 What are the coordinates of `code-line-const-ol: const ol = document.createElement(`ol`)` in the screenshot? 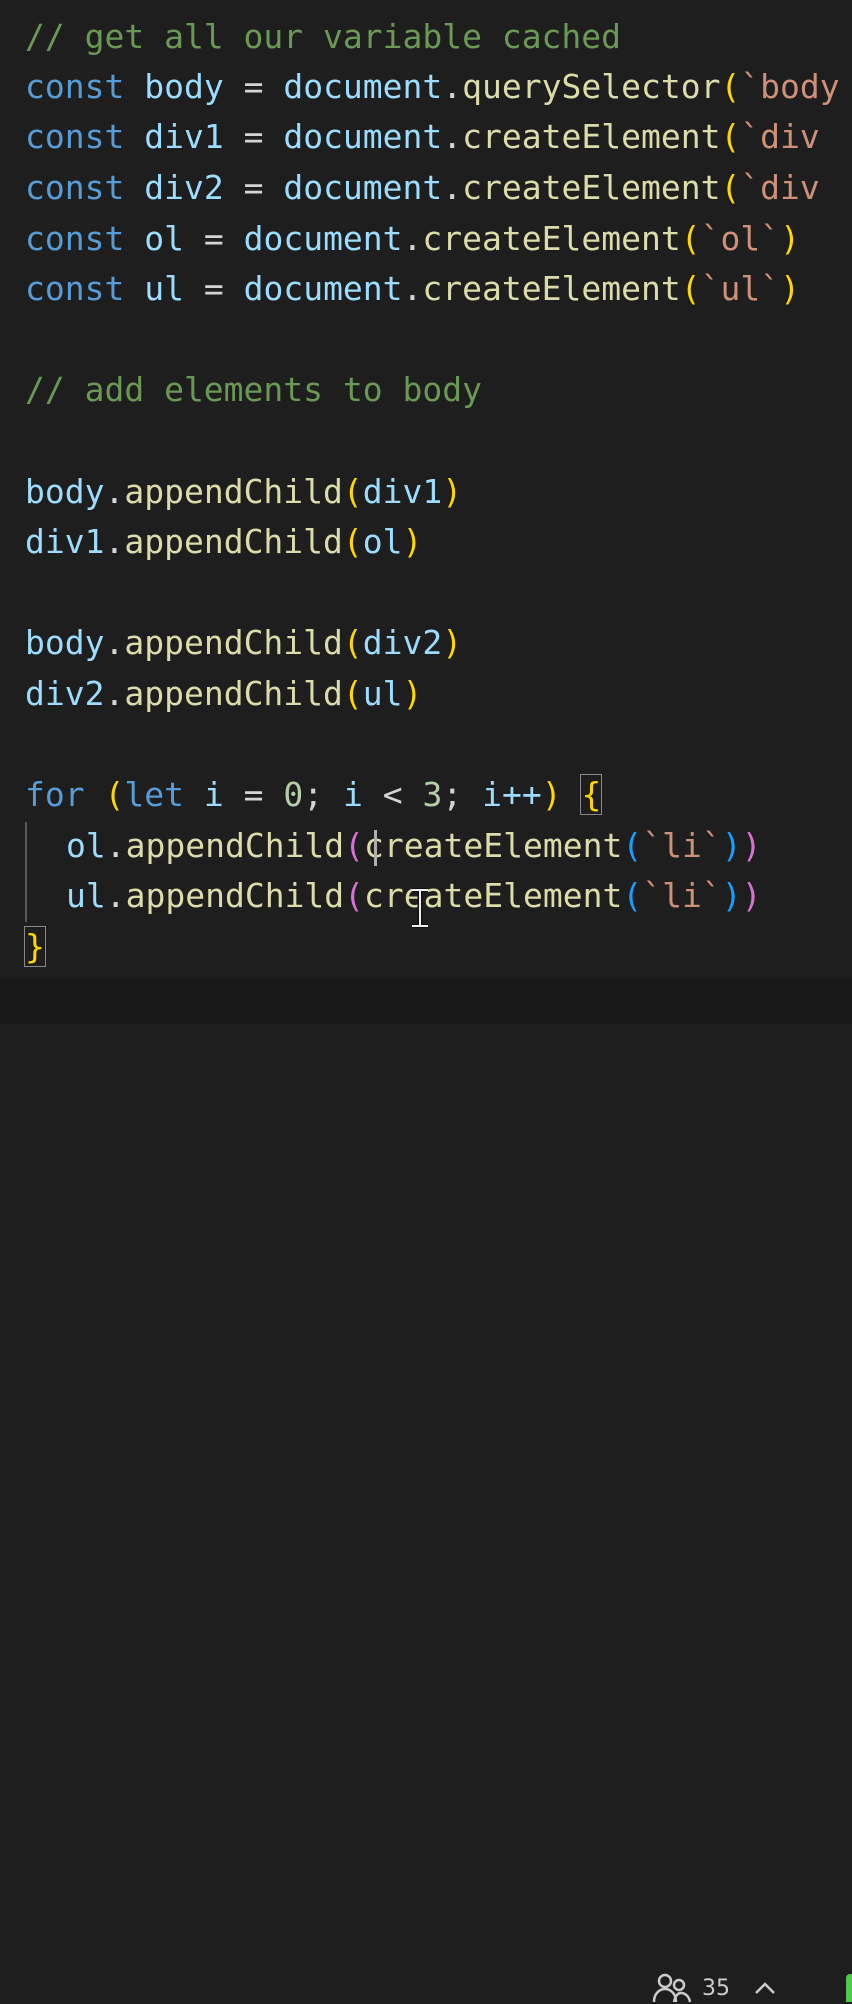 It's located at (412, 239).